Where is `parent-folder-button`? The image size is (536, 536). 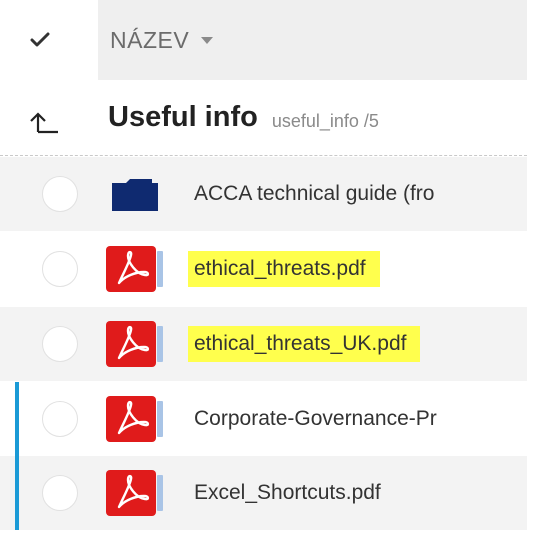 parent-folder-button is located at coordinates (49, 118).